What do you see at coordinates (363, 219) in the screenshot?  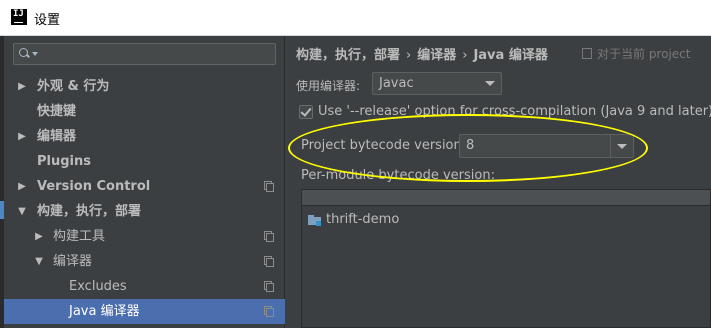 I see `module-name: thrift-demo` at bounding box center [363, 219].